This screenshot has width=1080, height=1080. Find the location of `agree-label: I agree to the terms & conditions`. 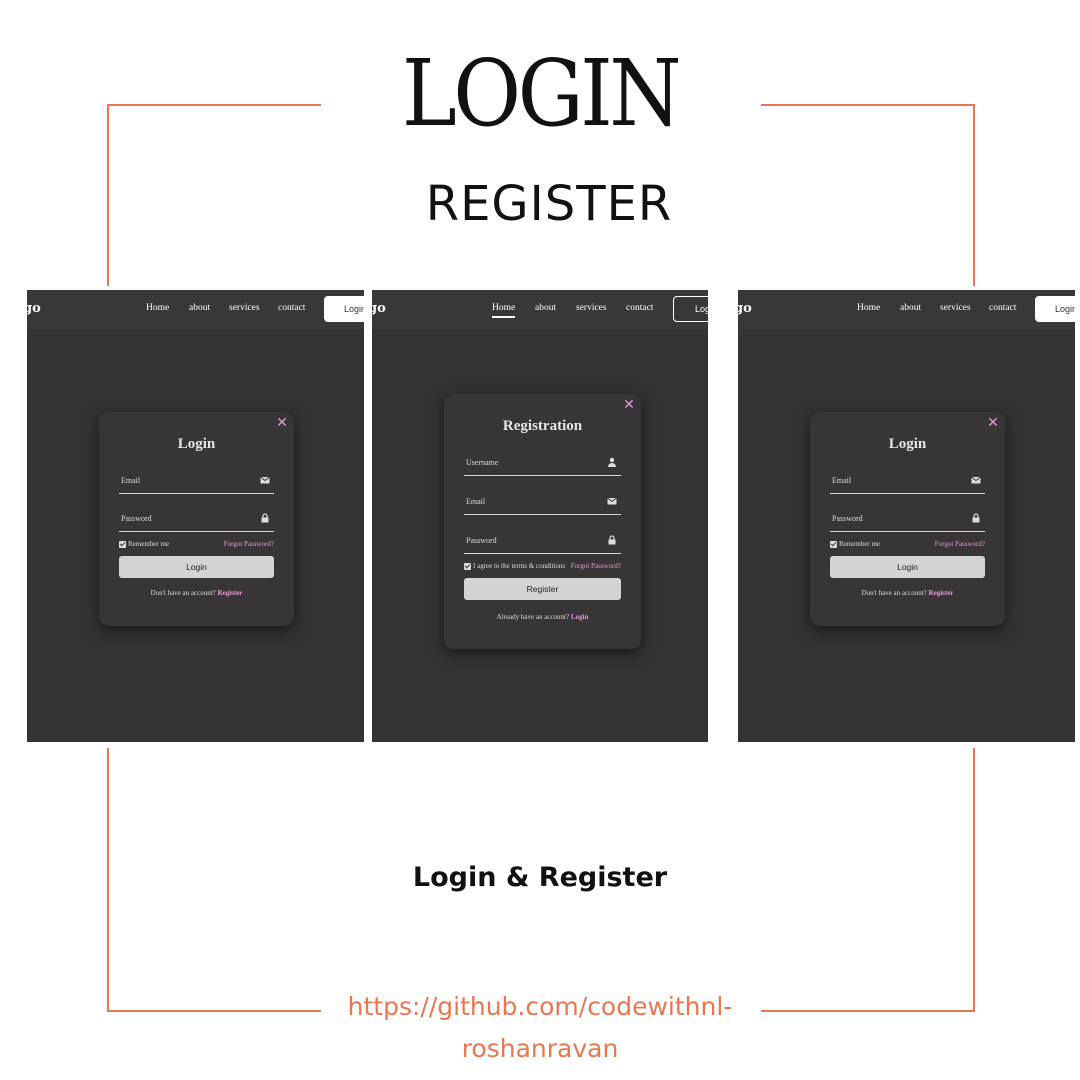

agree-label: I agree to the terms & conditions is located at coordinates (519, 566).